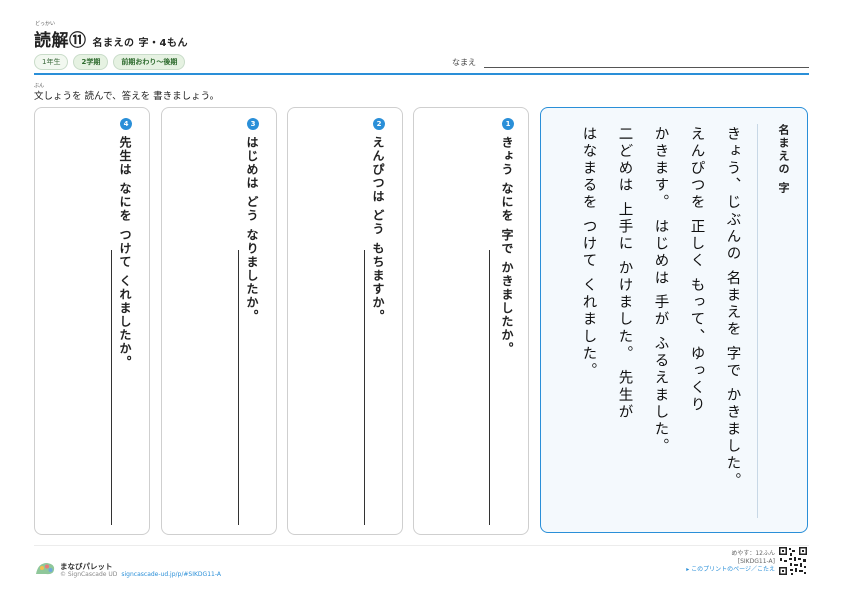  I want to click on name-field, so click(646, 67).